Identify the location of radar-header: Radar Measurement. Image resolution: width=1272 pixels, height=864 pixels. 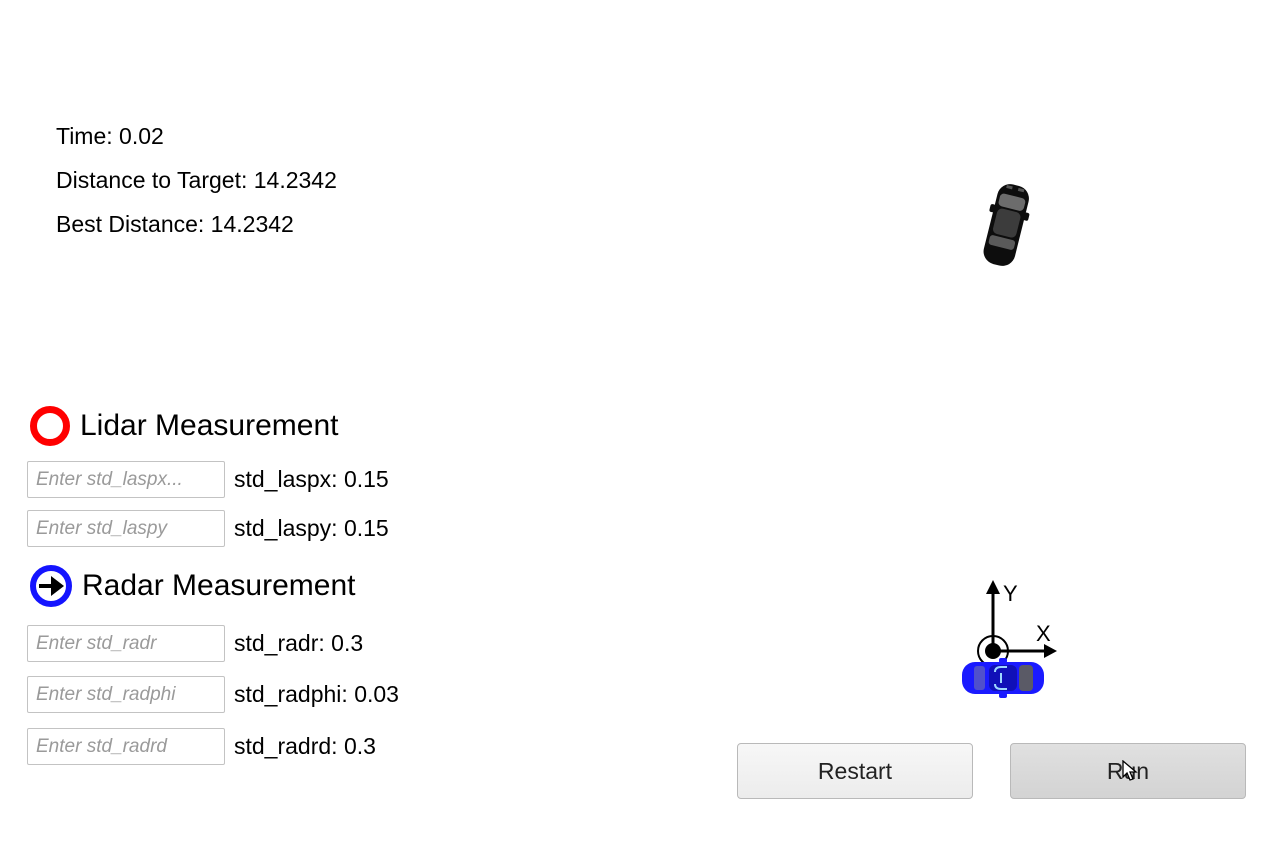
(192, 586).